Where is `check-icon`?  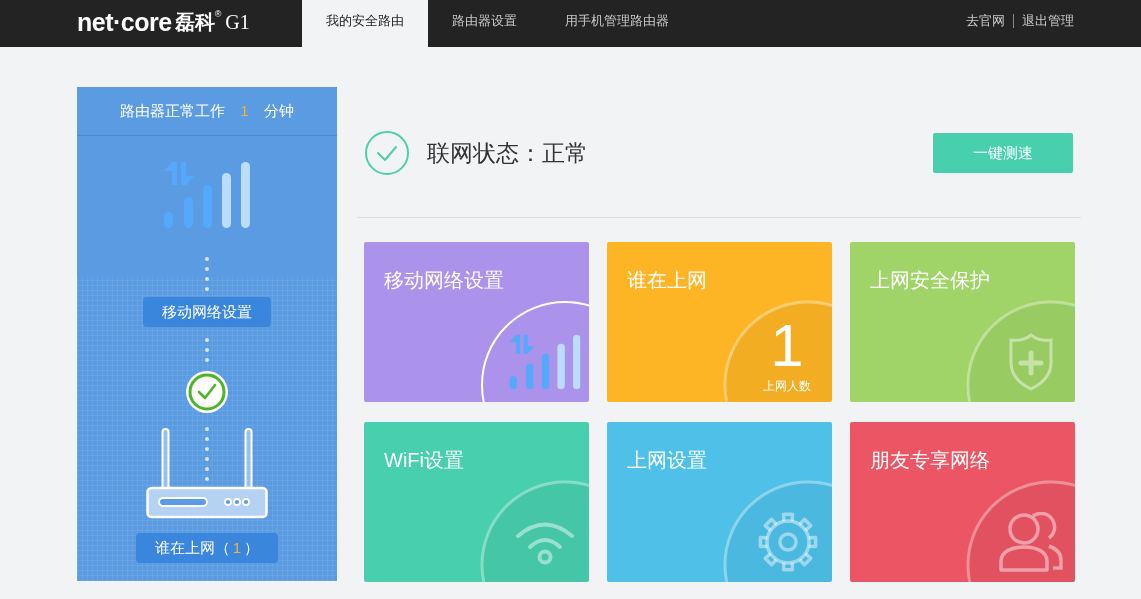 check-icon is located at coordinates (207, 392).